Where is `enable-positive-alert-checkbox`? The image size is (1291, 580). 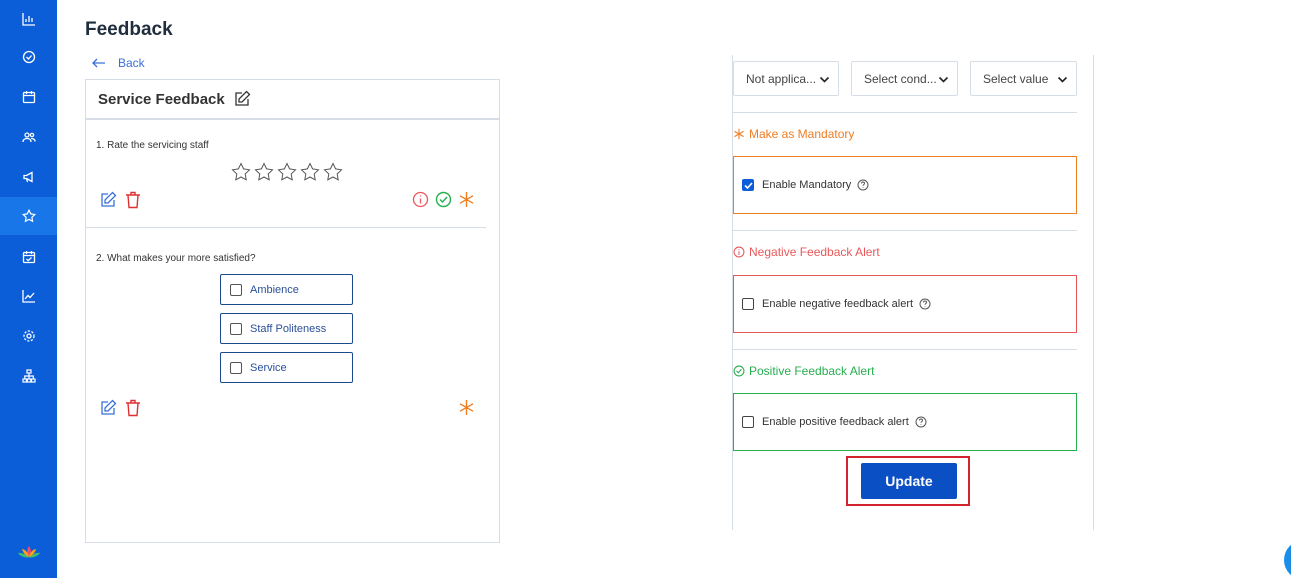
enable-positive-alert-checkbox is located at coordinates (748, 422).